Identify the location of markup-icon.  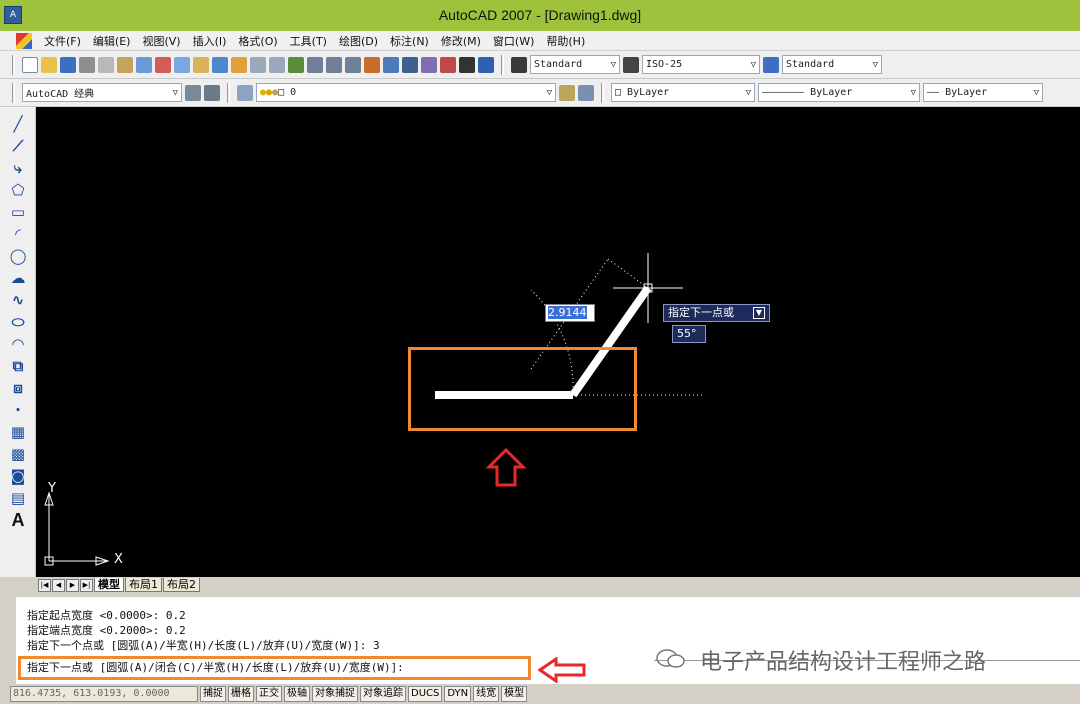
(448, 64).